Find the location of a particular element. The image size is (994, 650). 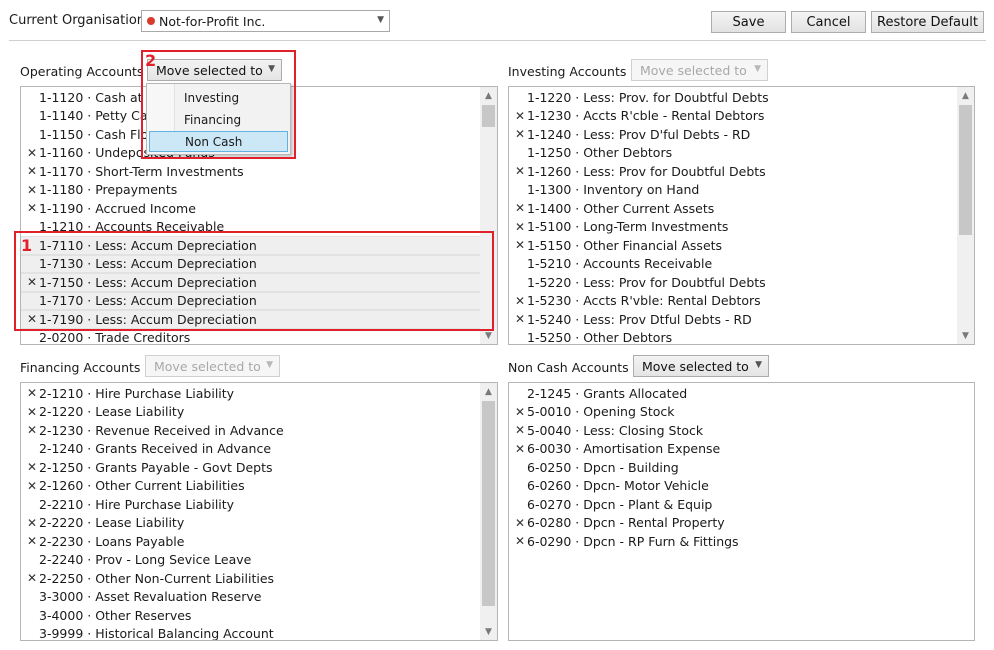

operating-list-item: ✕ 1-1170 · Short-Term Investments is located at coordinates (250, 171).